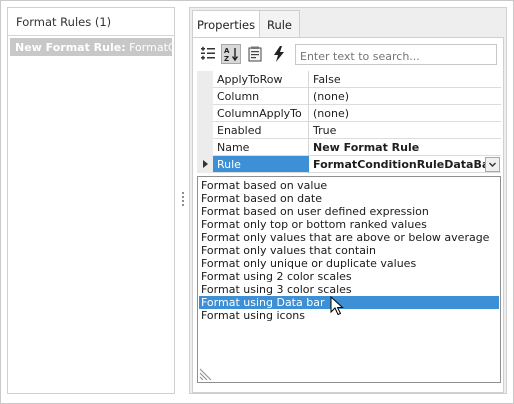 This screenshot has height=404, width=514. What do you see at coordinates (405, 147) in the screenshot?
I see `property-value: New Format Rule` at bounding box center [405, 147].